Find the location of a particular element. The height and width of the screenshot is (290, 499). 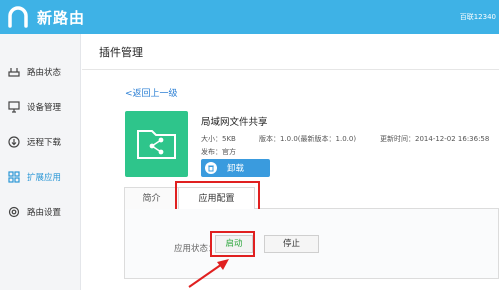

sidebar-item-router-settings: 路由设置 is located at coordinates (40, 212).